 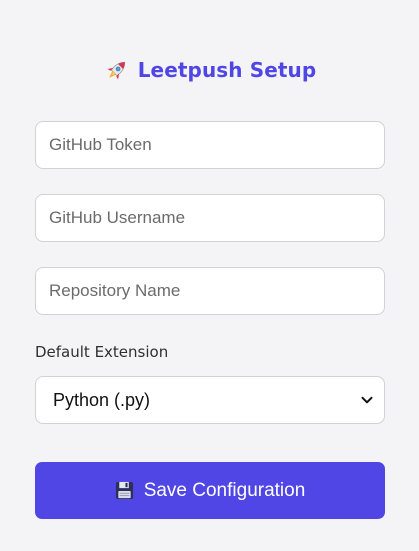 I want to click on repository-name-input, so click(x=210, y=291).